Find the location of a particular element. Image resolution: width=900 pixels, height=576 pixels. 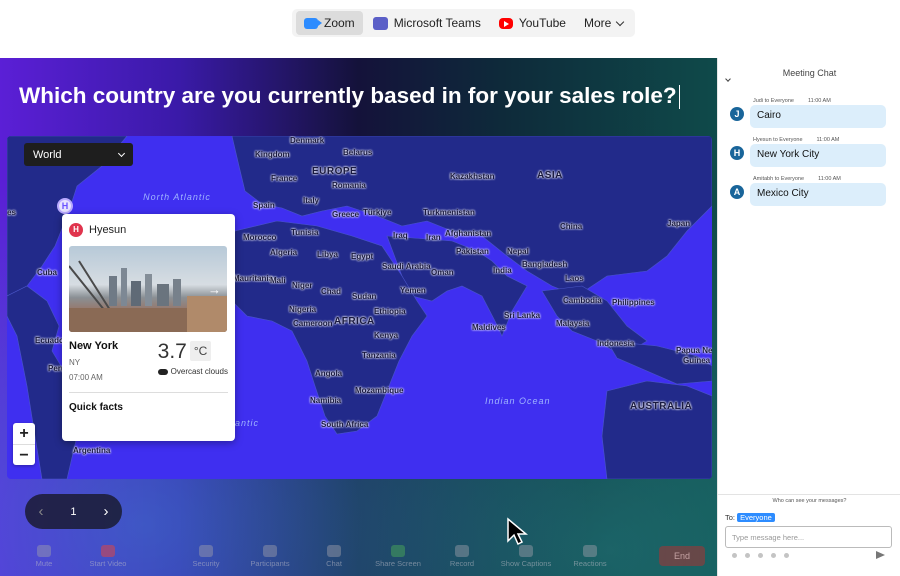

quick-facts: Quick facts is located at coordinates (148, 402).